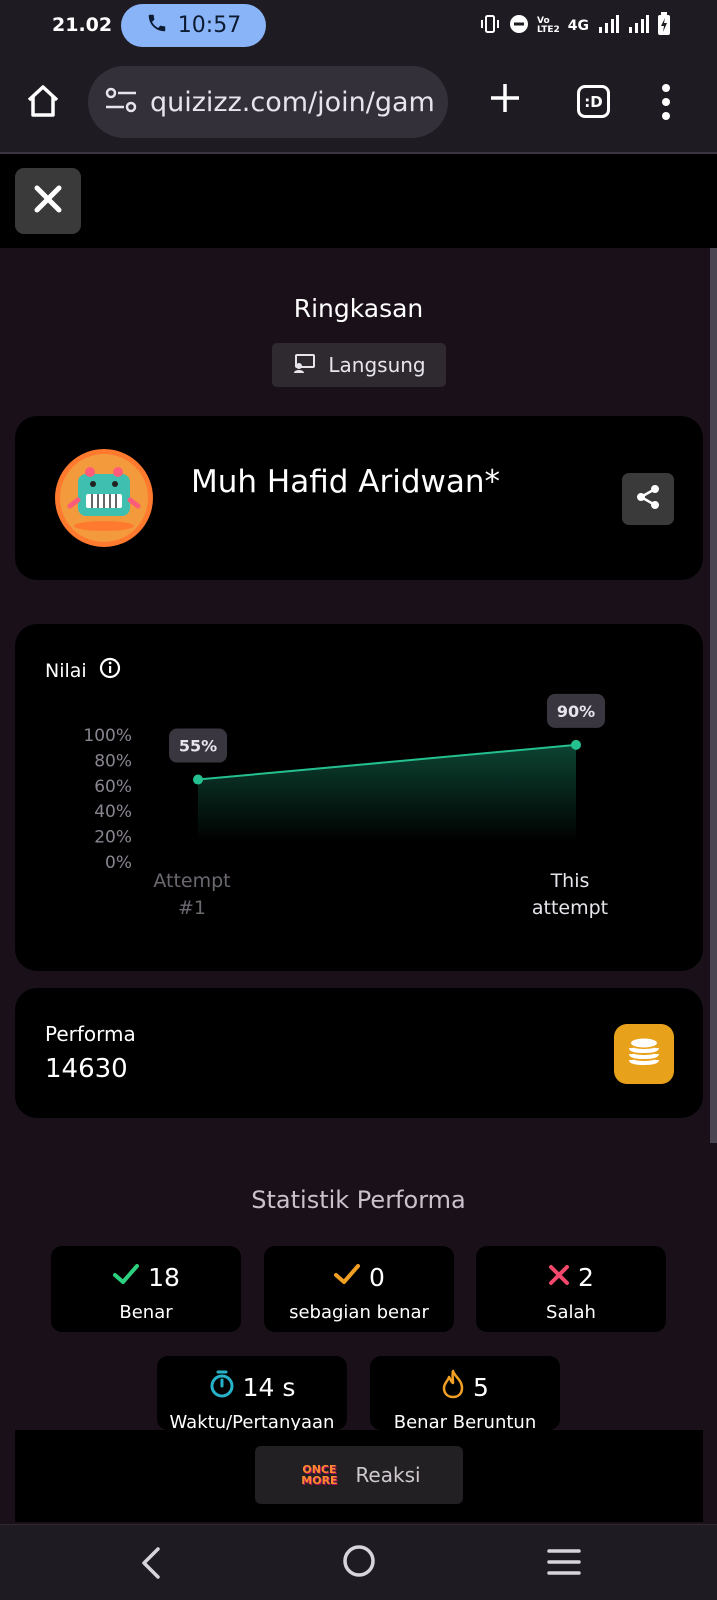 The height and width of the screenshot is (1600, 717). I want to click on stat-correct: 18 Benar, so click(146, 1289).